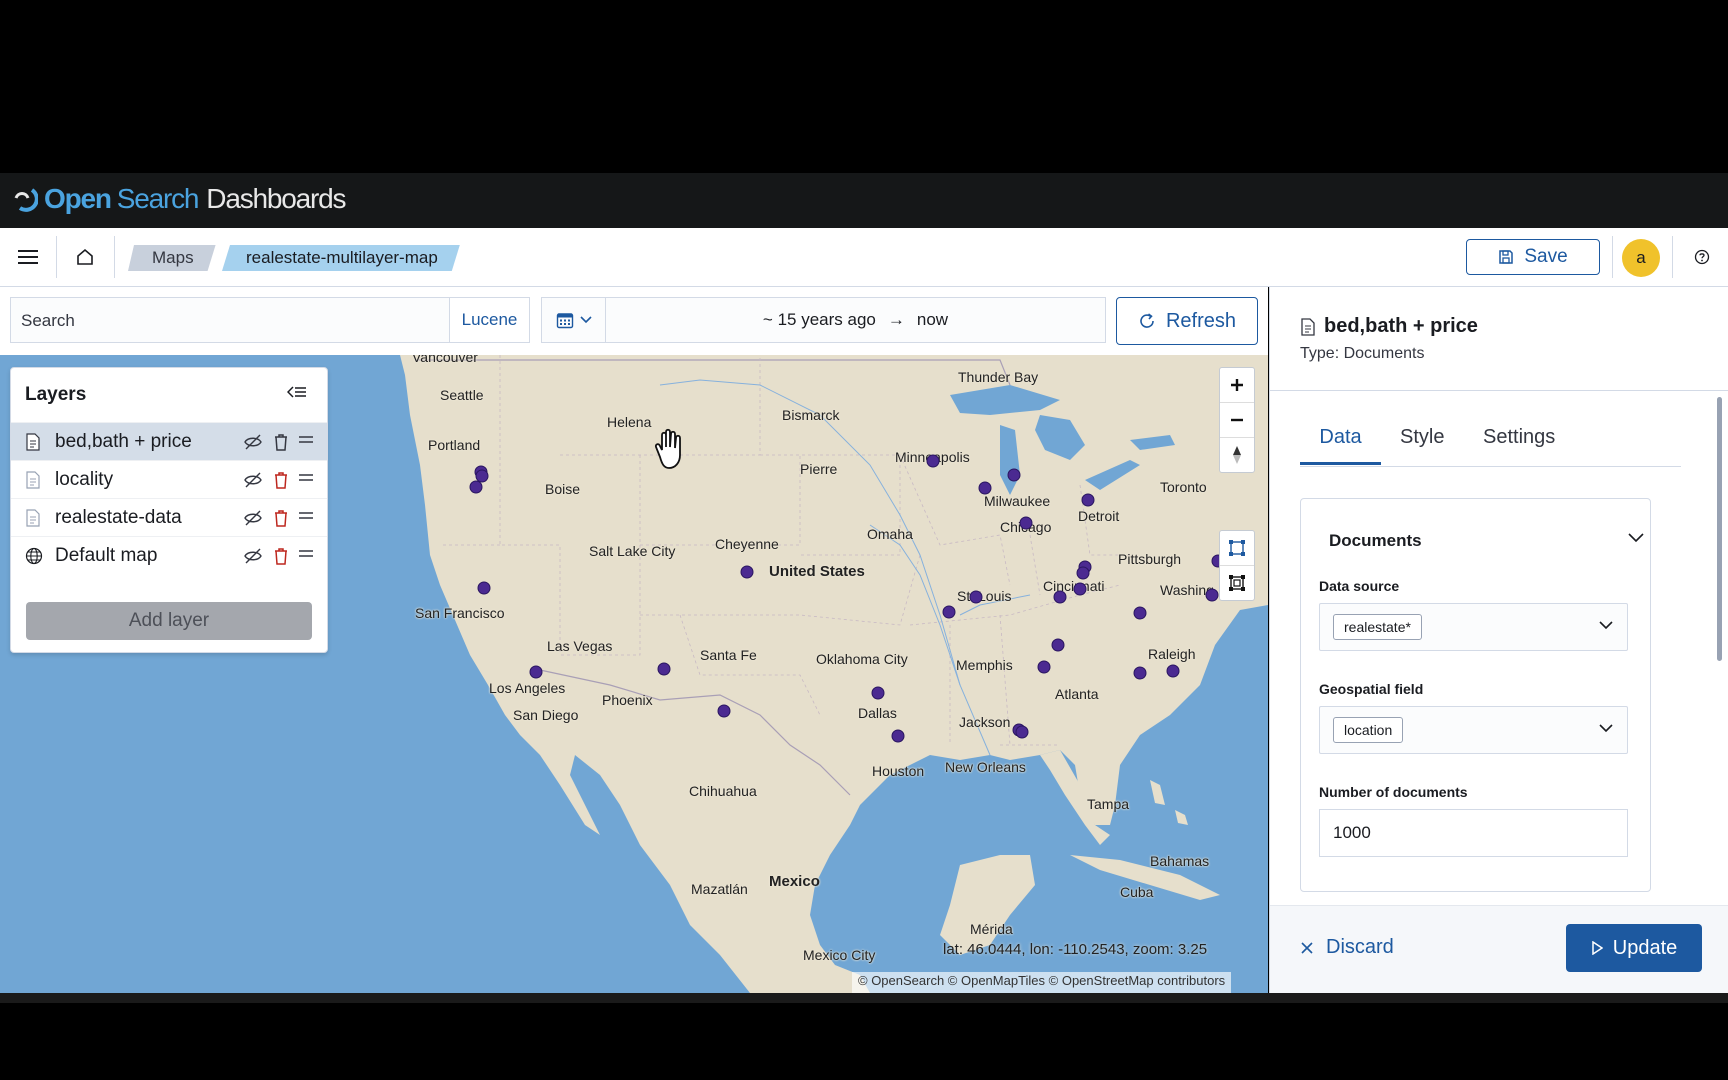 This screenshot has width=1728, height=1080. I want to click on tab-data: Data, so click(1340, 443).